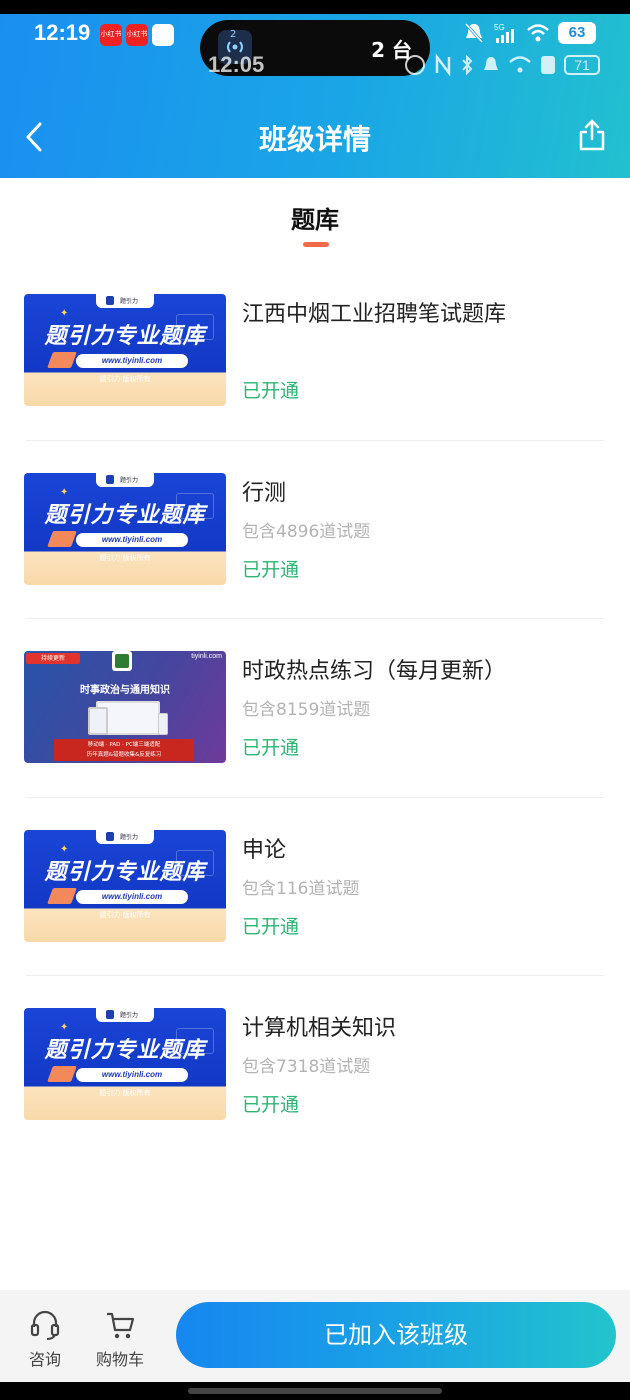 The width and height of the screenshot is (630, 1400). What do you see at coordinates (121, 1325) in the screenshot?
I see `shopping-cart-icon` at bounding box center [121, 1325].